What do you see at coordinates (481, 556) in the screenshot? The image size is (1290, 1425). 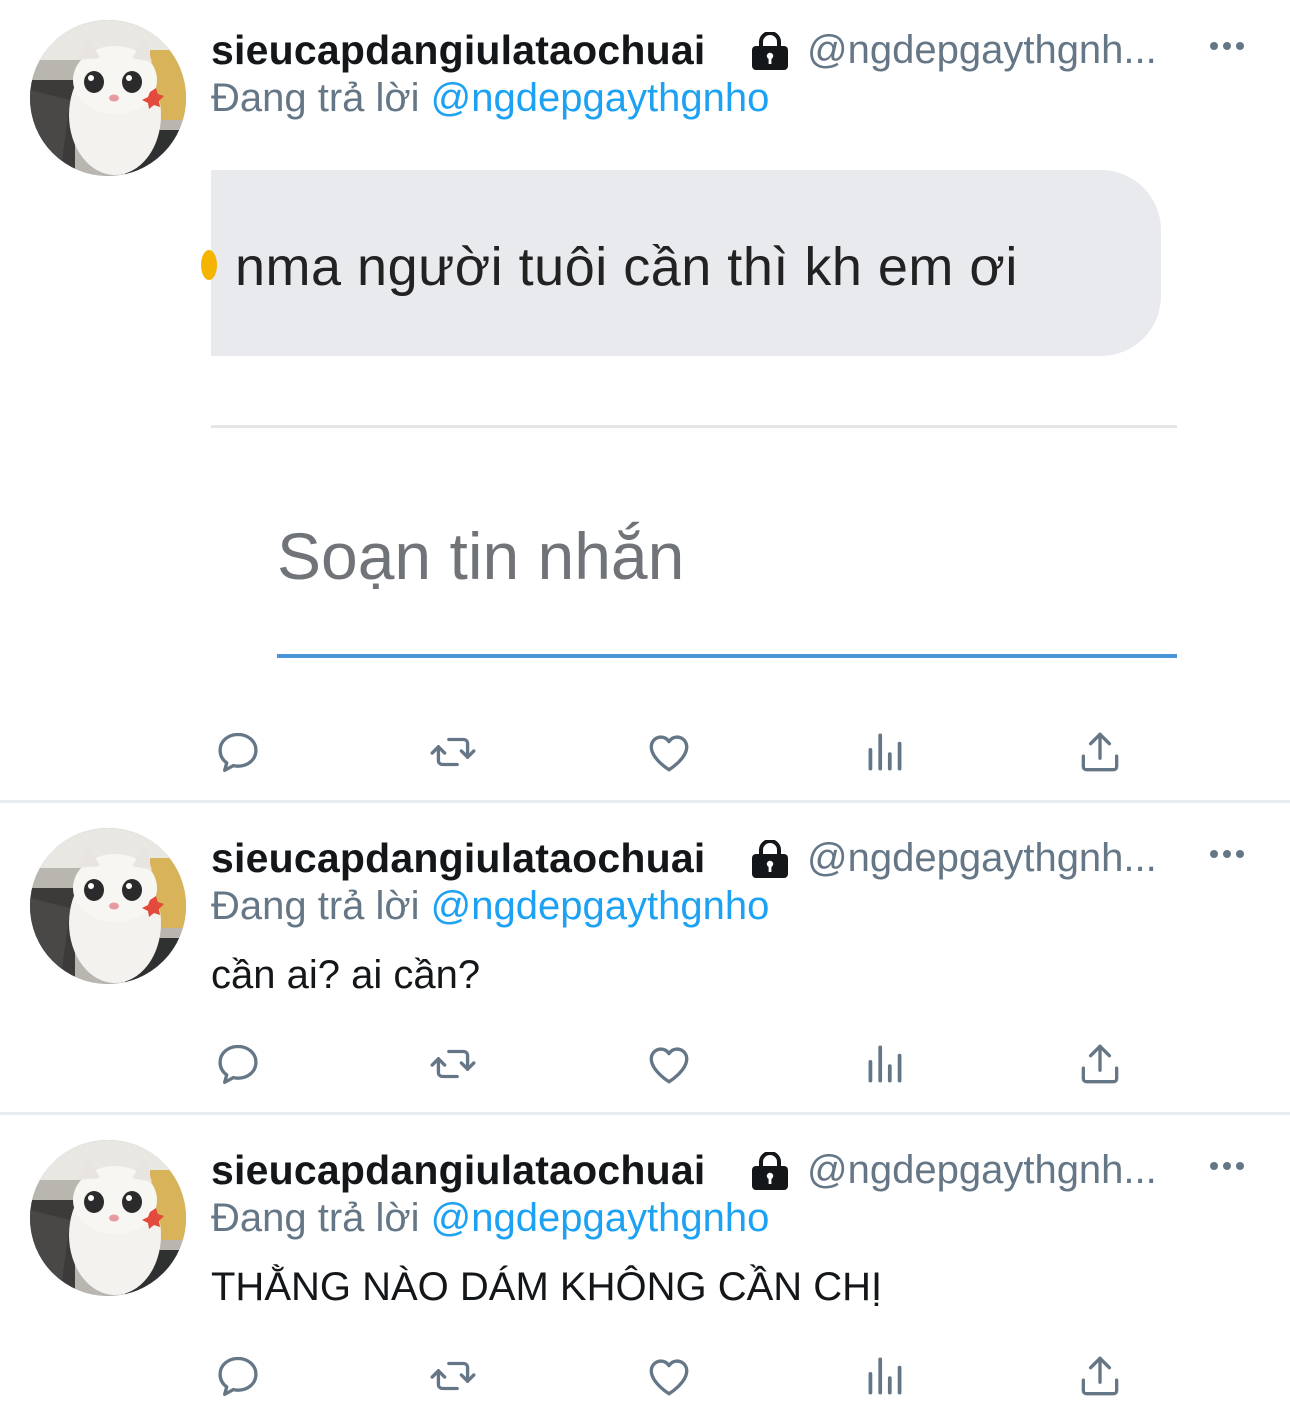 I see `compose-placeholder: Soạn tin nhắn` at bounding box center [481, 556].